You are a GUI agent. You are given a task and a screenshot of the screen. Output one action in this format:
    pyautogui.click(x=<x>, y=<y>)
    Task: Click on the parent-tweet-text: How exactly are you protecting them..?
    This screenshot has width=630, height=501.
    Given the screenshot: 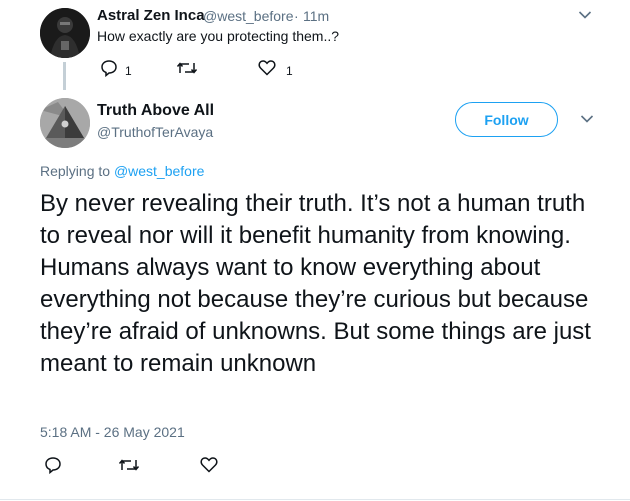 What is the action you would take?
    pyautogui.click(x=218, y=36)
    